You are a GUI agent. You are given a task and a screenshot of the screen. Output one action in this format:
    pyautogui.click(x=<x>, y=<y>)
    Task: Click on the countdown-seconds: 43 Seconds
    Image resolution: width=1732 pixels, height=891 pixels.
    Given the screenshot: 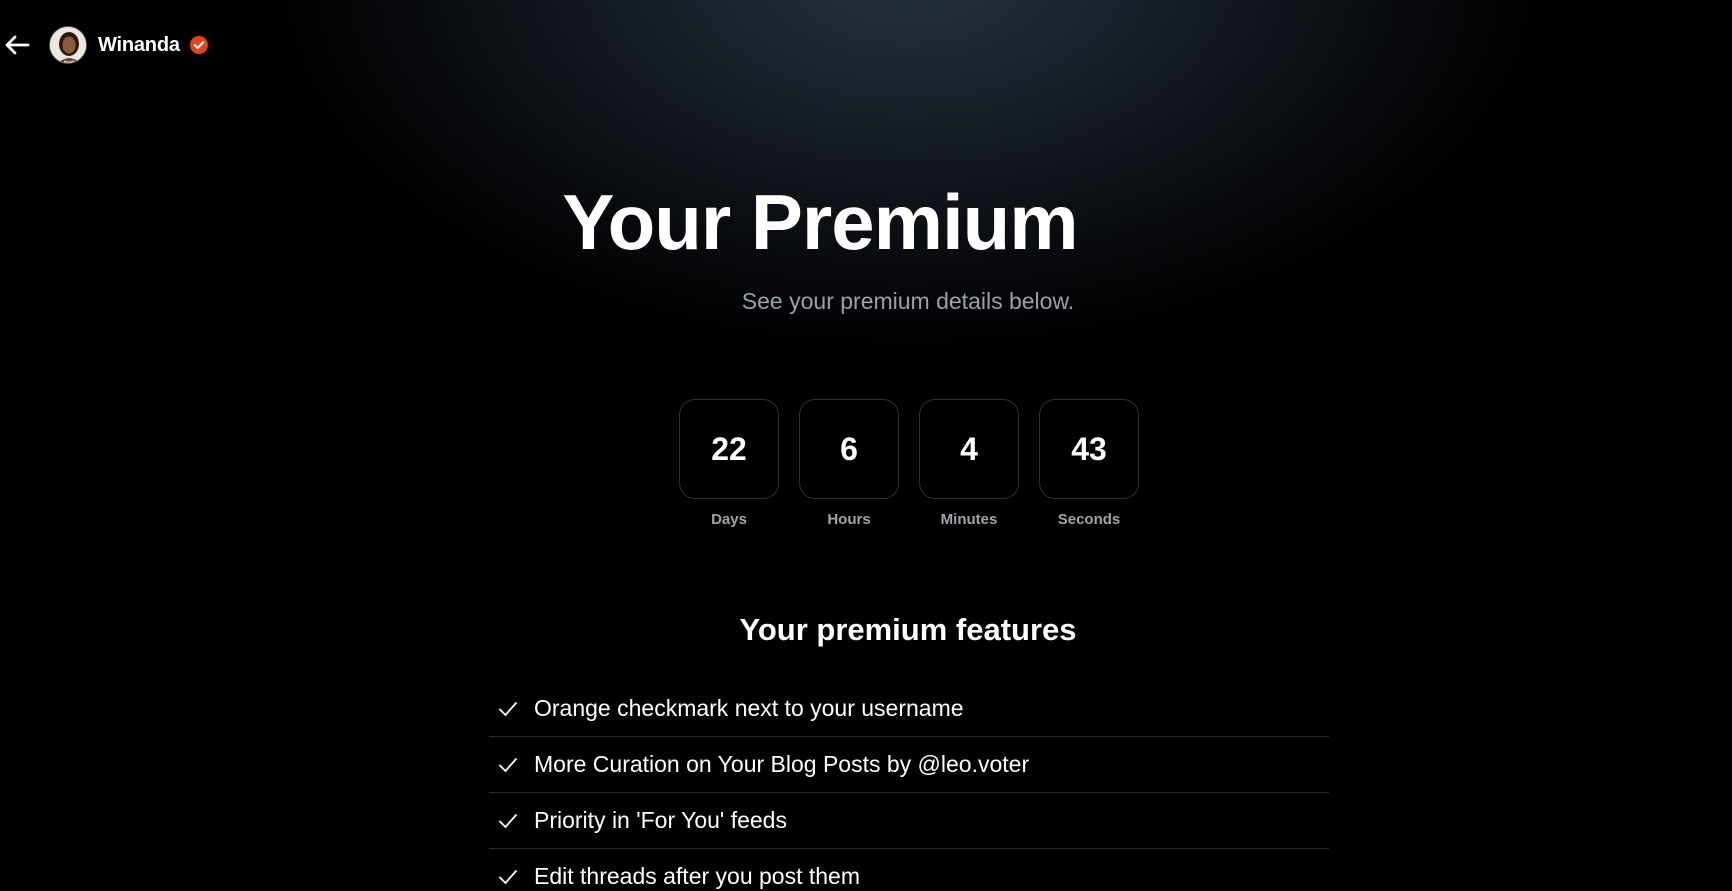 What is the action you would take?
    pyautogui.click(x=1089, y=463)
    